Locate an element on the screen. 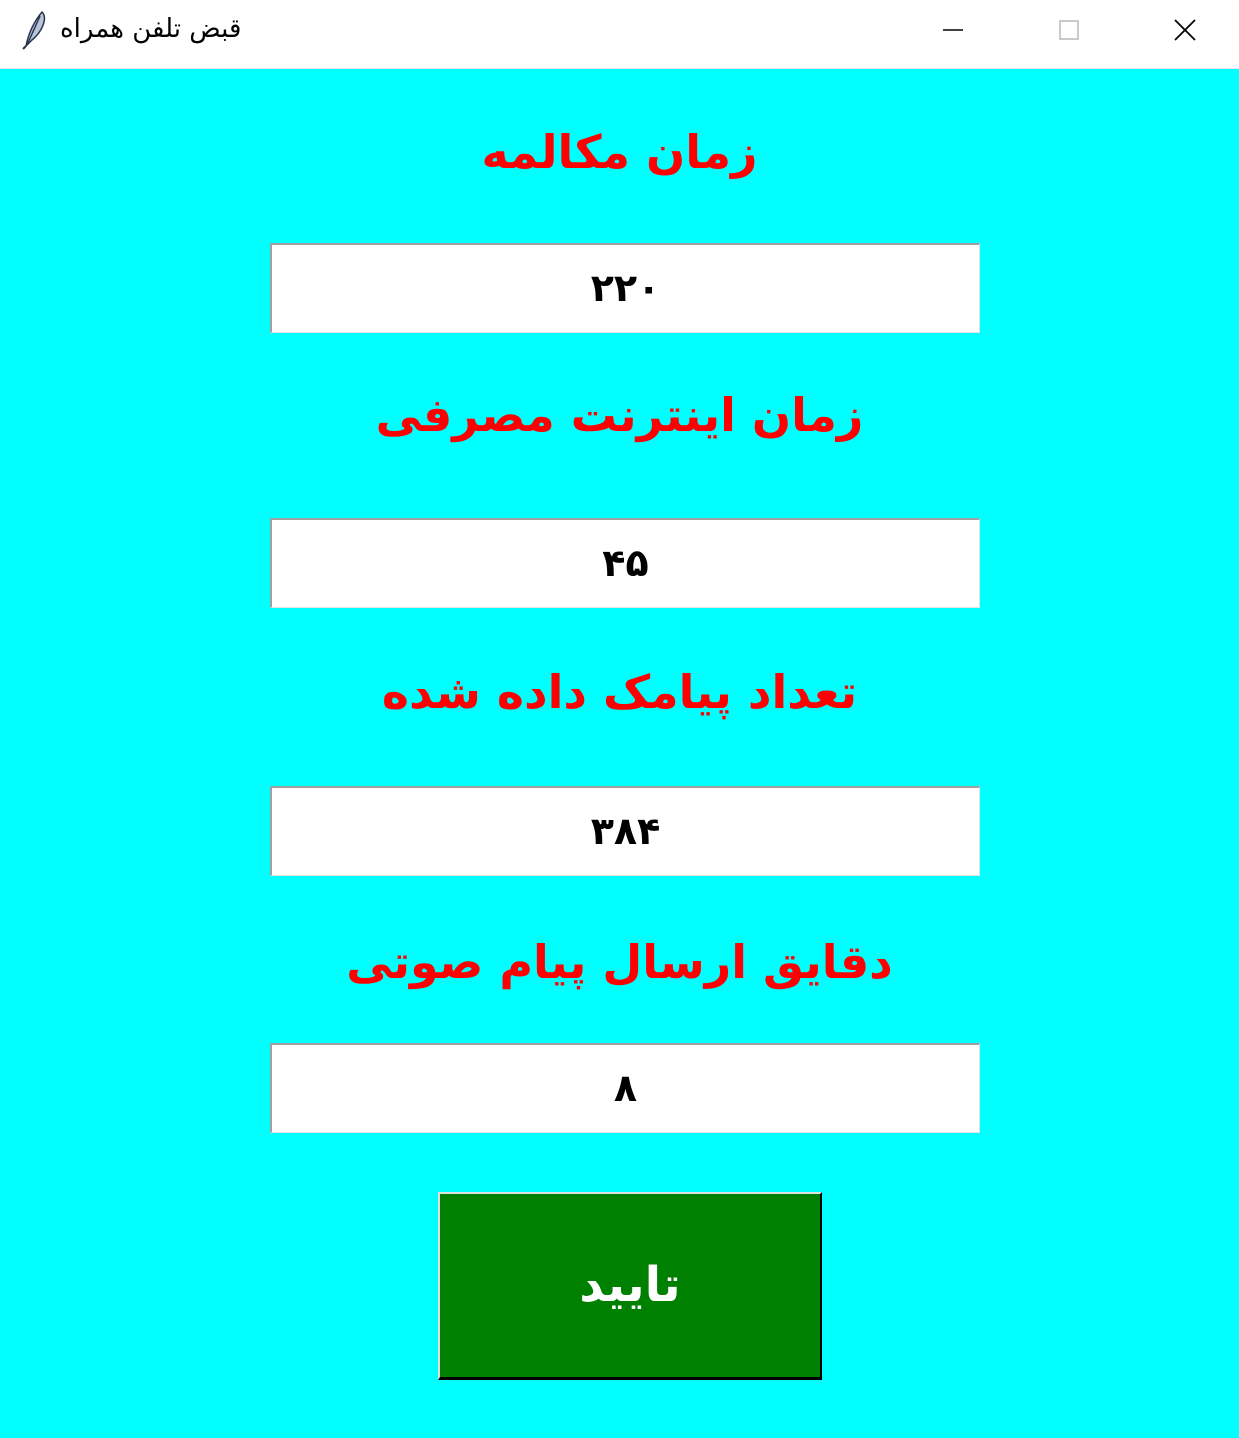  window-title: قبض تلفن همراه is located at coordinates (151, 29).